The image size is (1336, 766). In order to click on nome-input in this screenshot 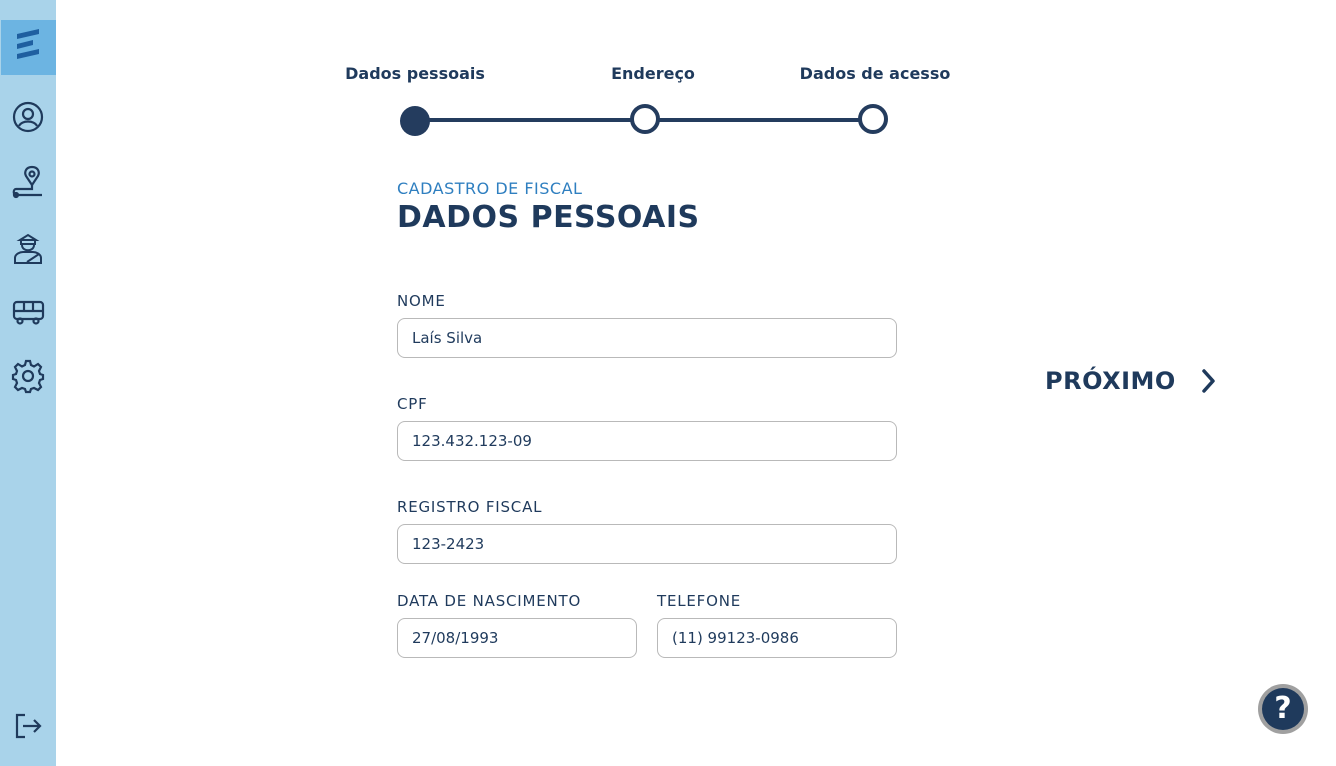, I will do `click(647, 338)`.